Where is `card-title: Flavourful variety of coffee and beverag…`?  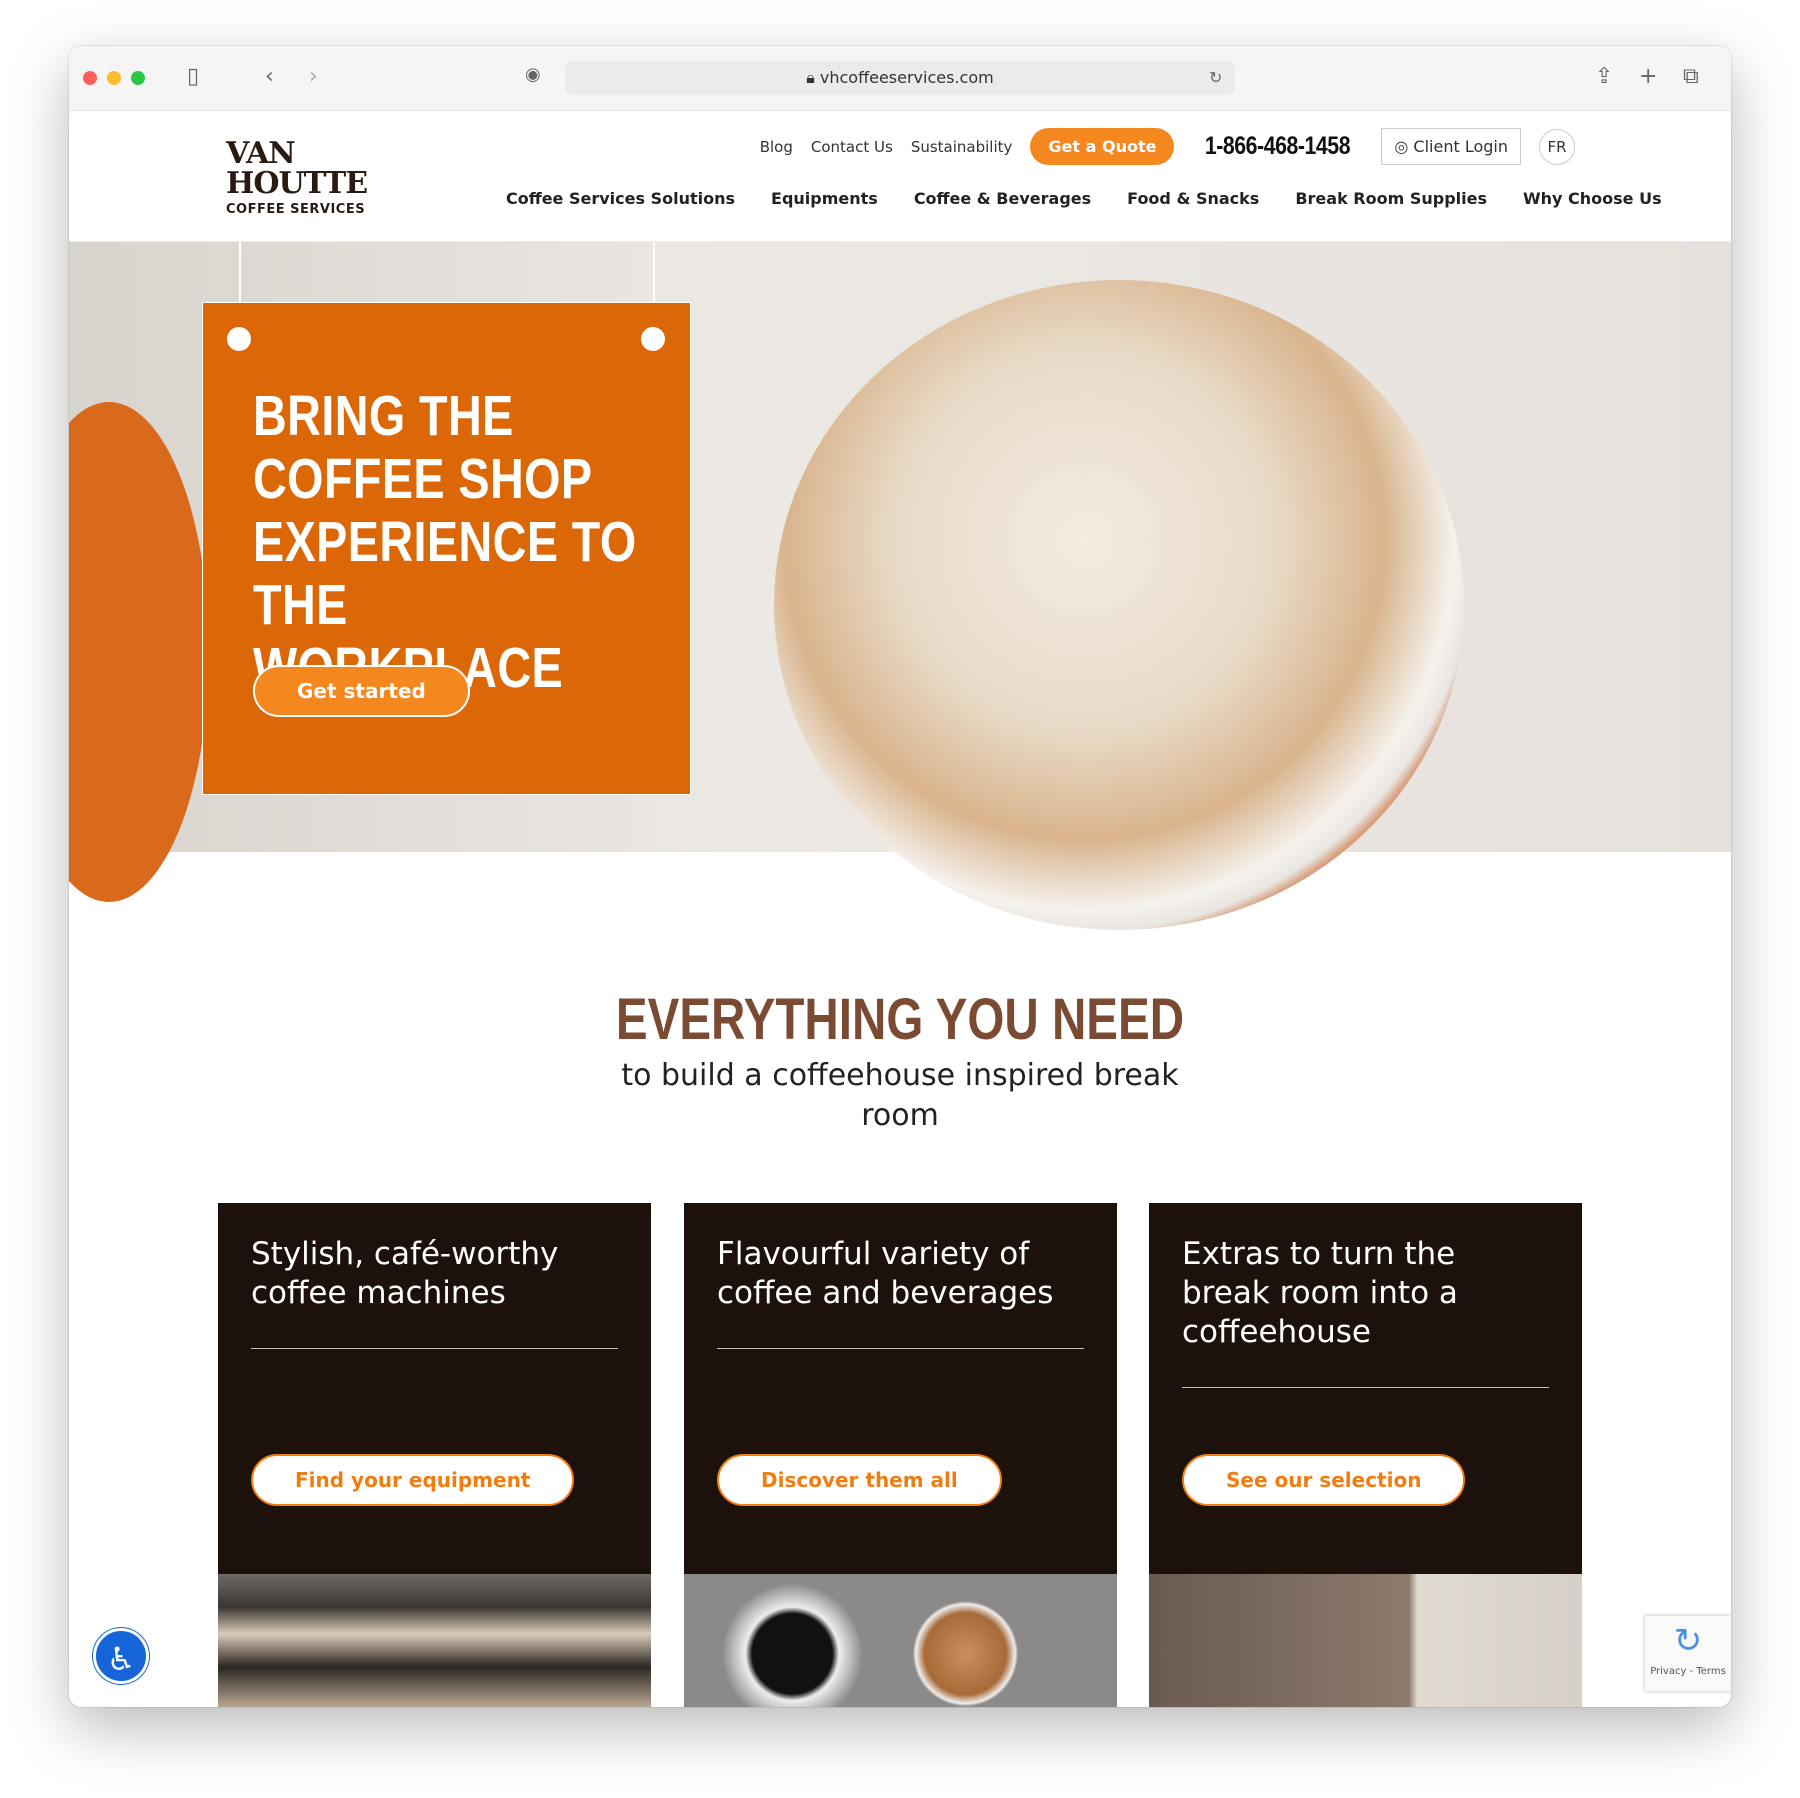
card-title: Flavourful variety of coffee and beverag… is located at coordinates (885, 1273).